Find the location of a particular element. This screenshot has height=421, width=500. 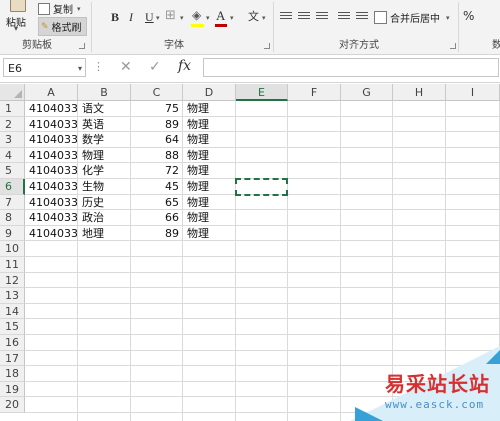

confirm-icon: ✓ is located at coordinates (155, 67).